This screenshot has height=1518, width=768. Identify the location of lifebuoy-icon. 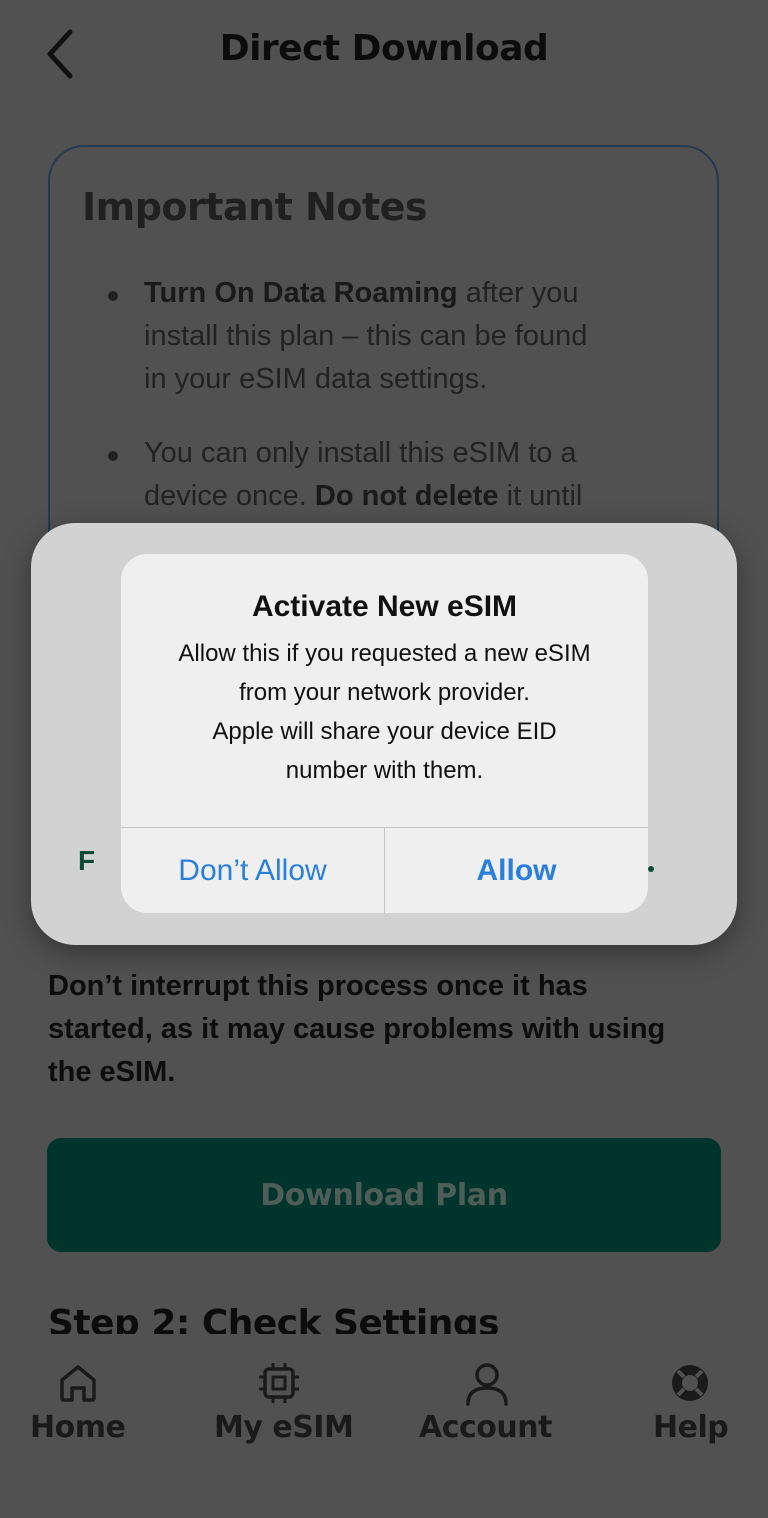
(690, 1383).